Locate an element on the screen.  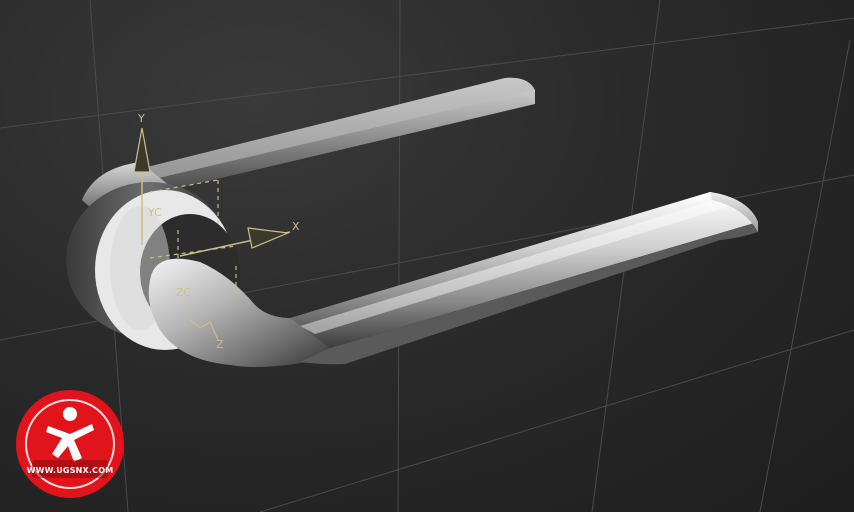
grid-line is located at coordinates (805, 275).